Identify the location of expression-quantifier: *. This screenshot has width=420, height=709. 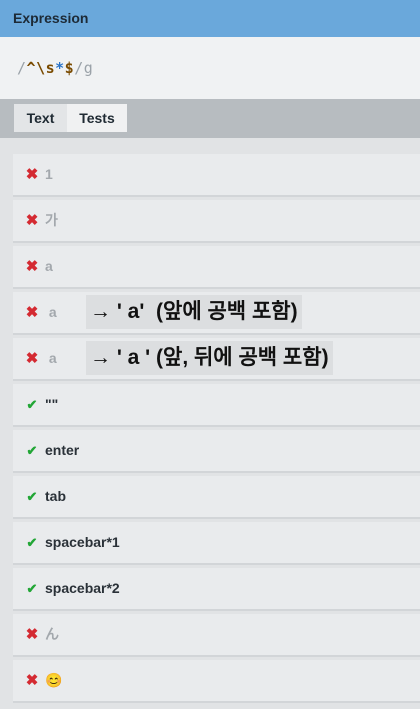
(60, 68).